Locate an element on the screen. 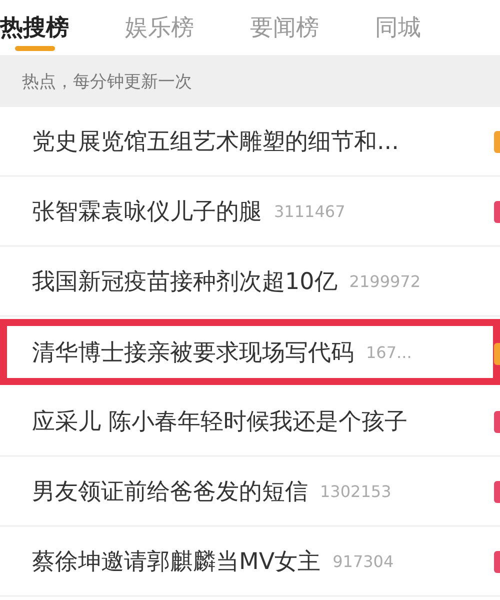 The image size is (500, 600). list-item: 蔡徐坤邀请郭麒麟当MV女主 917304 is located at coordinates (250, 562).